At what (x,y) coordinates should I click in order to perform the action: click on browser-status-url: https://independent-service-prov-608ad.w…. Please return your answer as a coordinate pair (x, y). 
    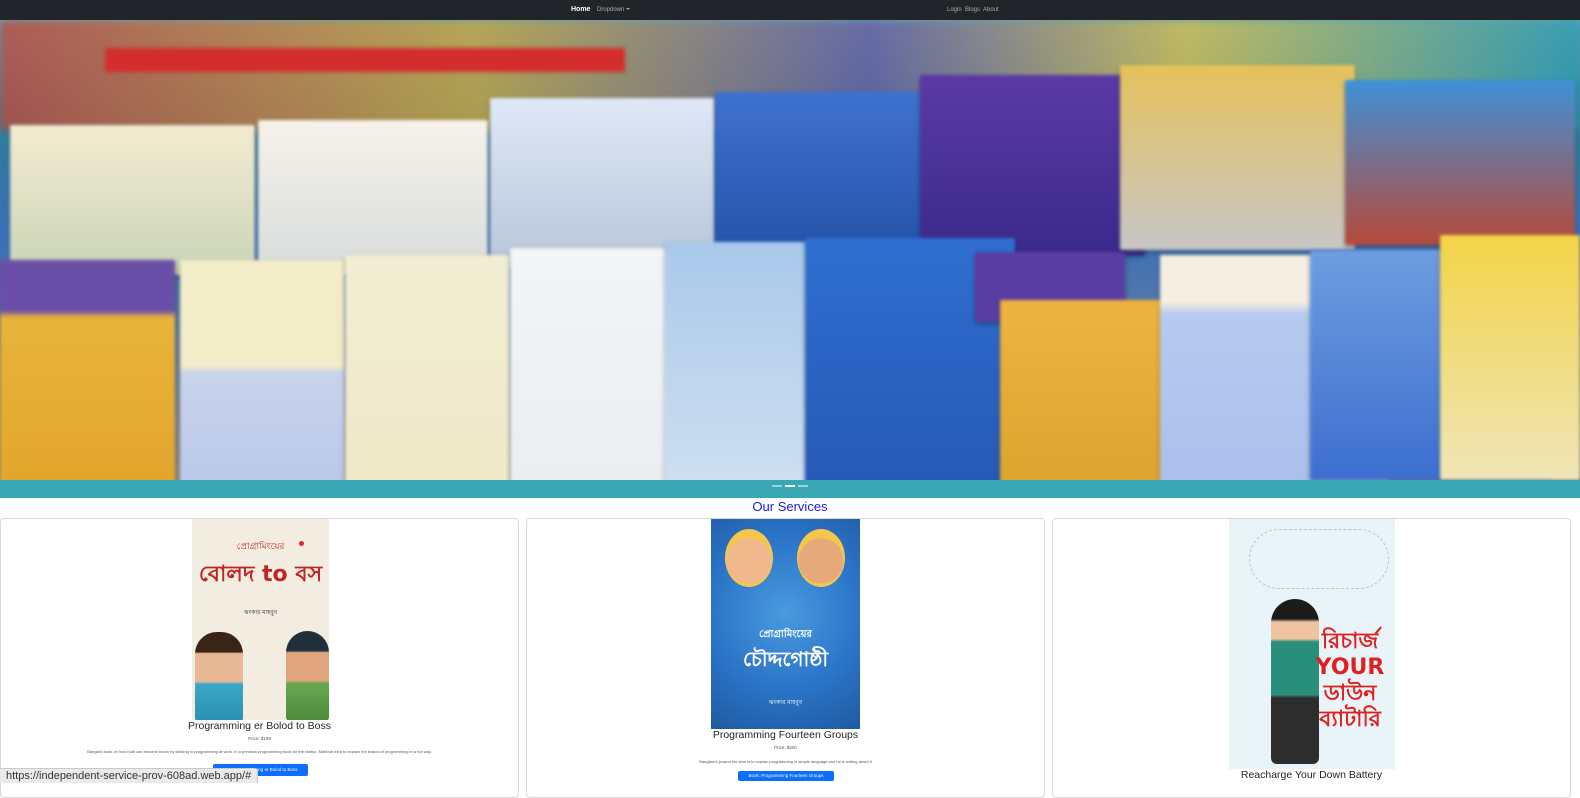
    Looking at the image, I should click on (129, 775).